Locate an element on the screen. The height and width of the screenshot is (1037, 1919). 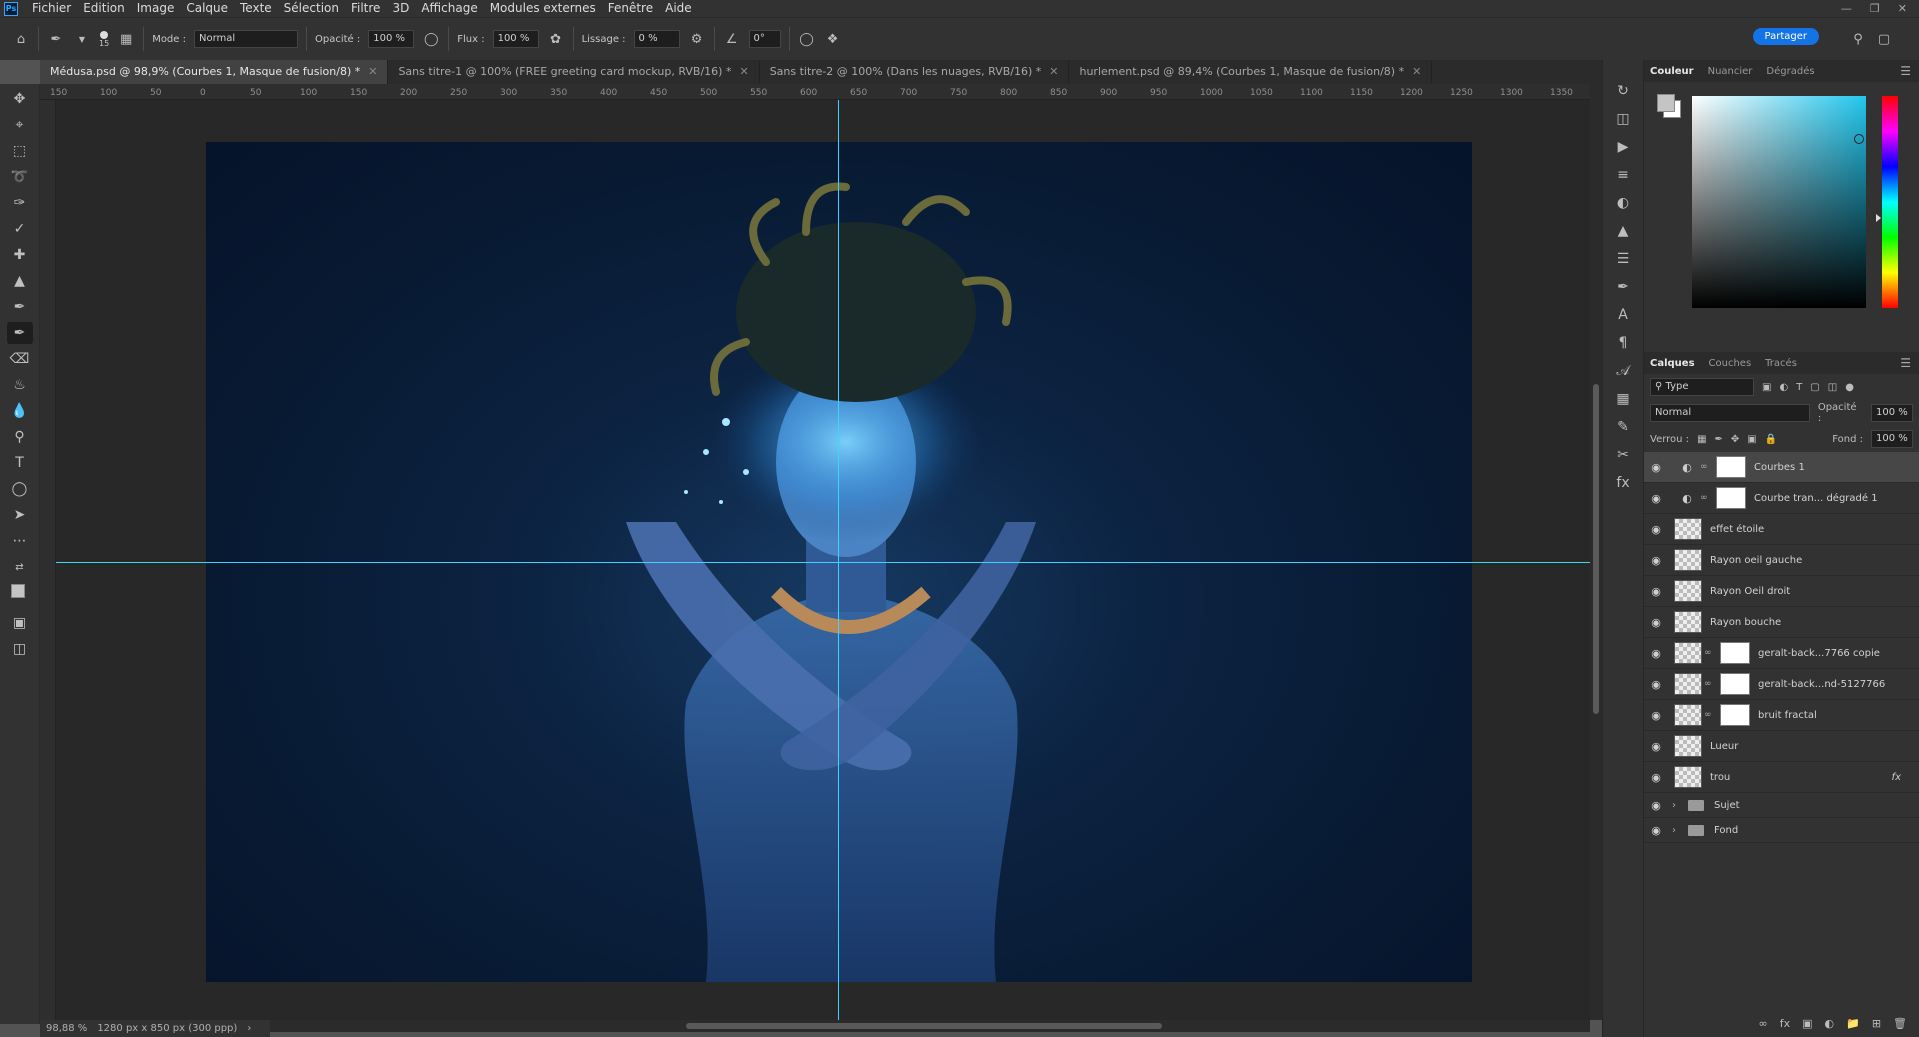
menu-fenetre: Fenêtre is located at coordinates (630, 8).